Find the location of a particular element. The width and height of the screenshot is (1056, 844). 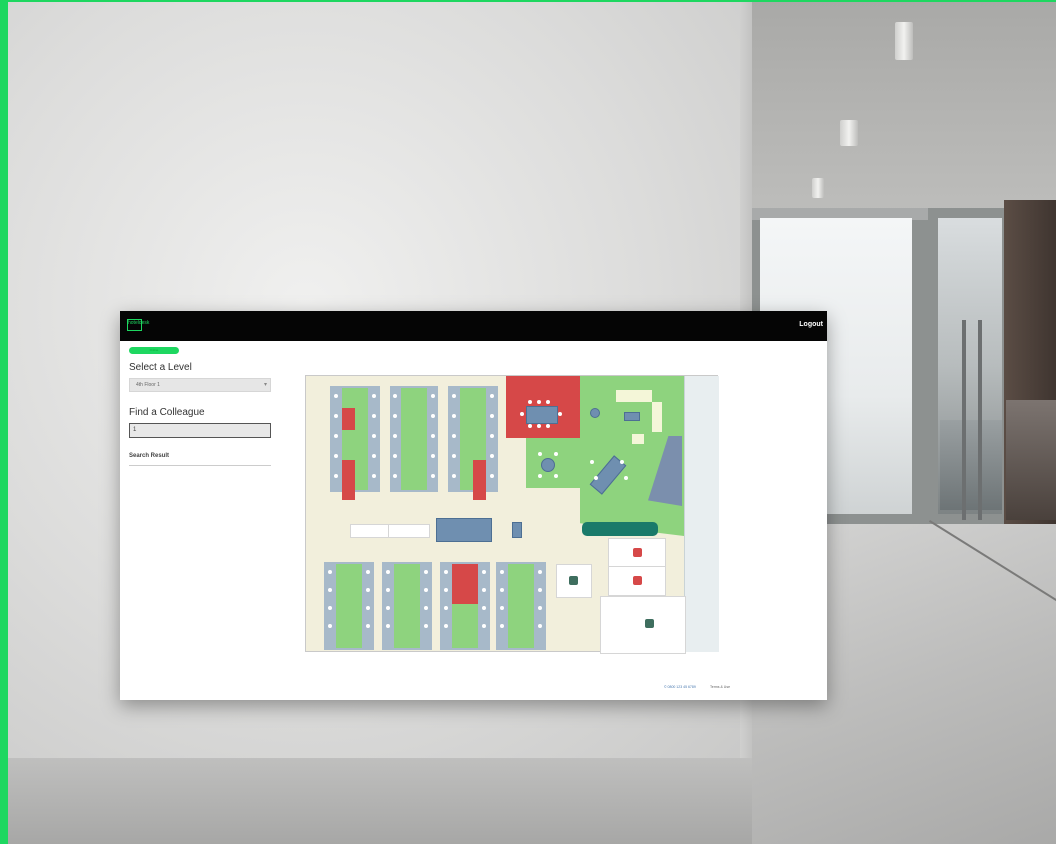

bench is located at coordinates (409, 531).